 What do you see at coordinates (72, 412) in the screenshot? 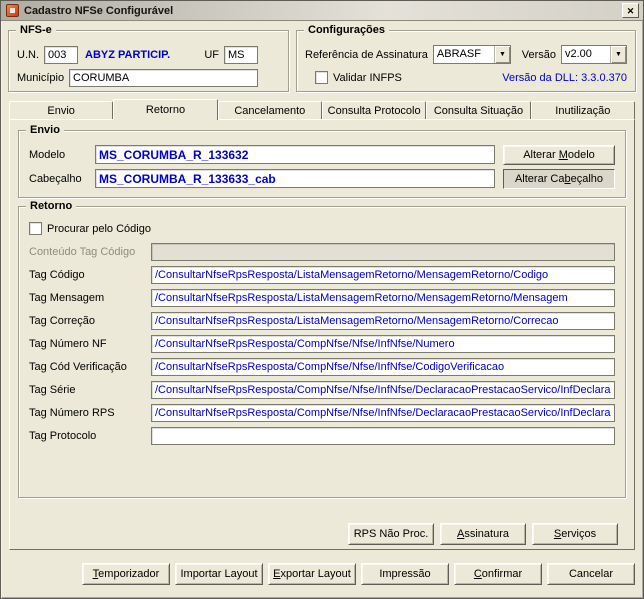
I see `tag-numero-rps-label: Tag Número RPS` at bounding box center [72, 412].